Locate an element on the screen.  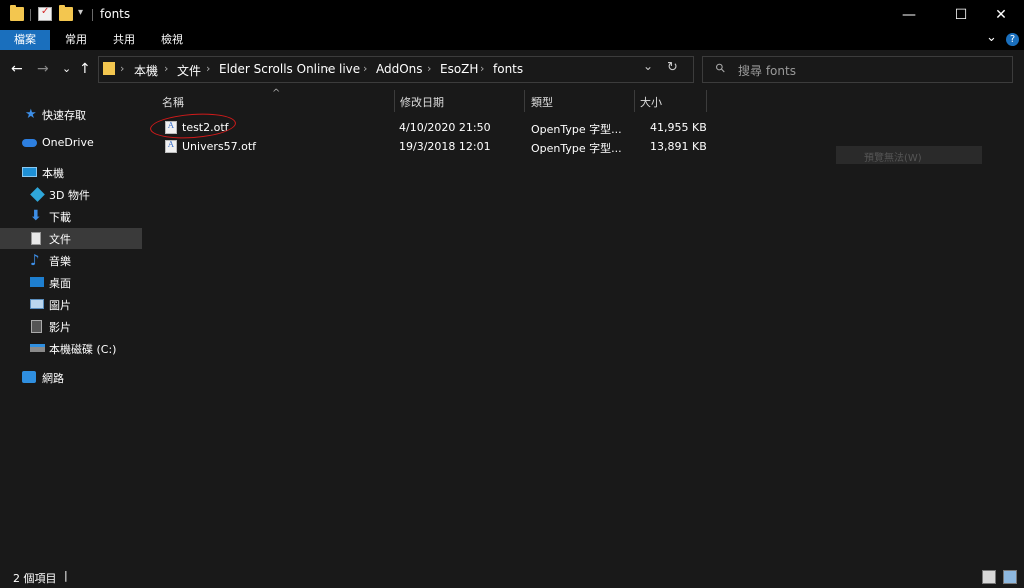
tab-file: 檔案 is located at coordinates (25, 40).